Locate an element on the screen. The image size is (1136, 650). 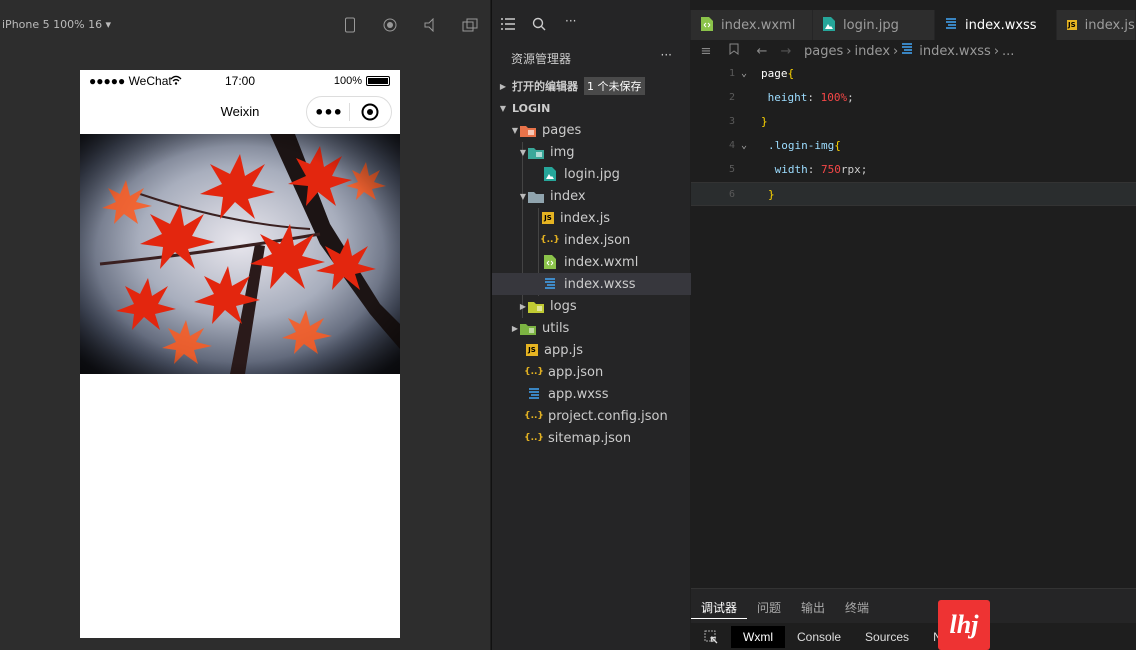
phone-icon is located at coordinates (350, 25).